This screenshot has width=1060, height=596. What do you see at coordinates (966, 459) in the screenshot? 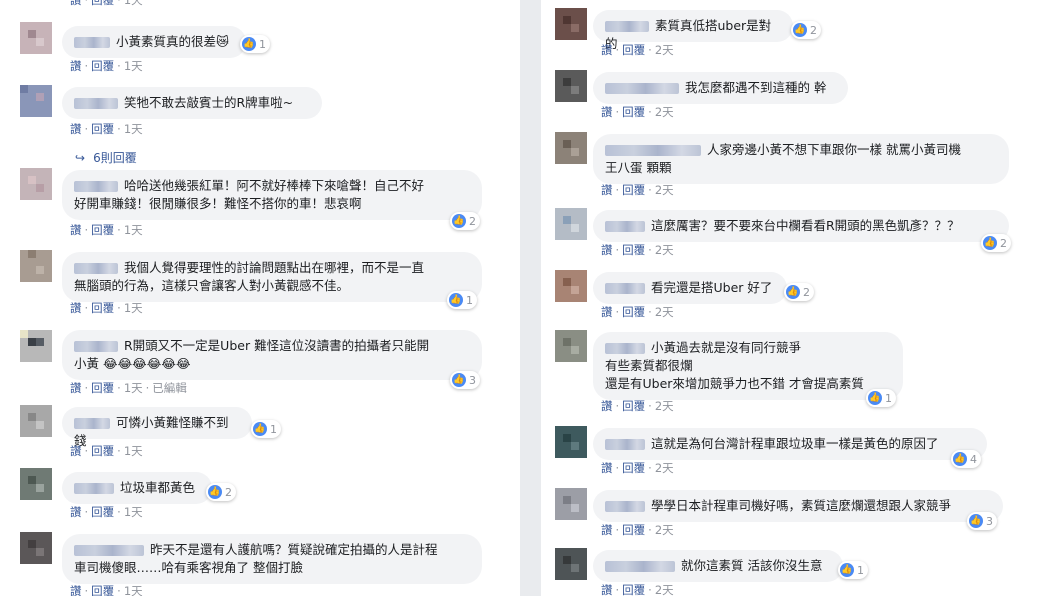
I see `reaction-count: 👍 4` at bounding box center [966, 459].